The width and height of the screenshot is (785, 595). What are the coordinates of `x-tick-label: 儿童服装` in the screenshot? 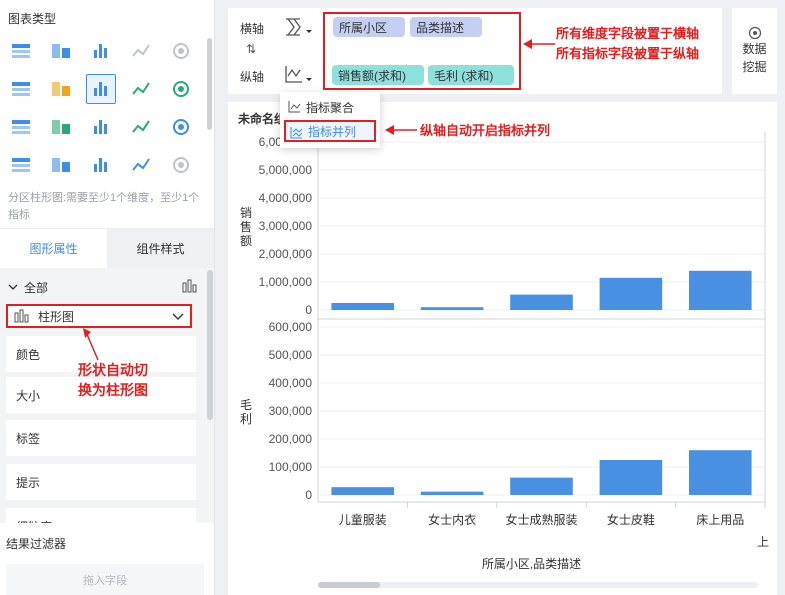 It's located at (363, 519).